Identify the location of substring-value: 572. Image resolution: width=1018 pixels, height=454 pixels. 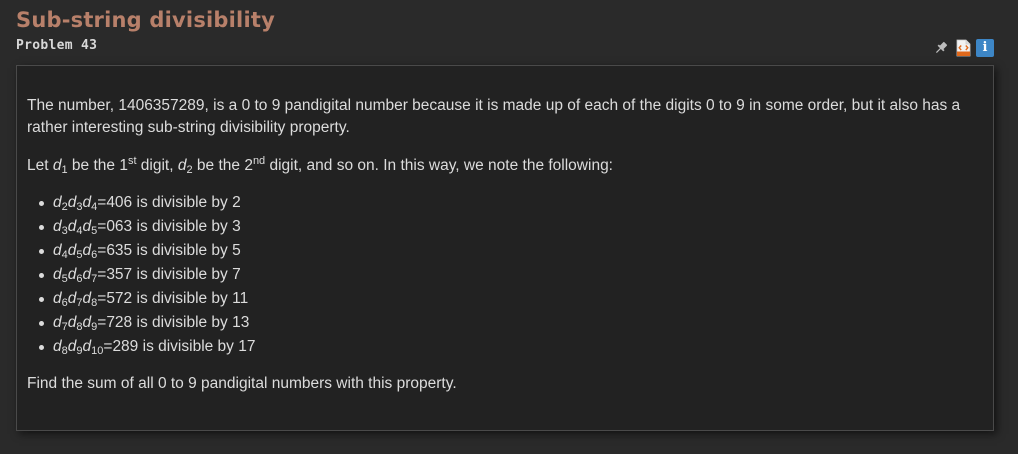
(119, 298).